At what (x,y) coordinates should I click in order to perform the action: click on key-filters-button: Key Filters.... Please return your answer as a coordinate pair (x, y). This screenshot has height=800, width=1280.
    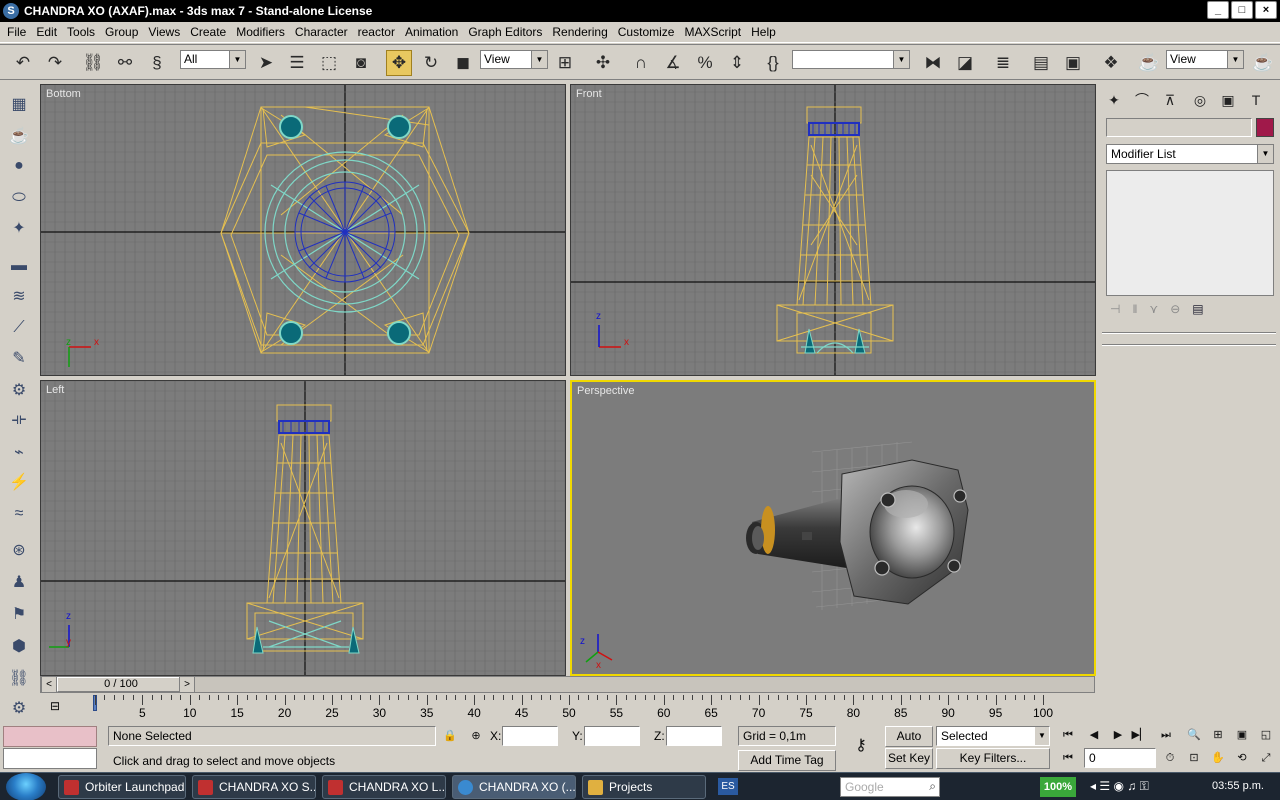
    Looking at the image, I should click on (993, 758).